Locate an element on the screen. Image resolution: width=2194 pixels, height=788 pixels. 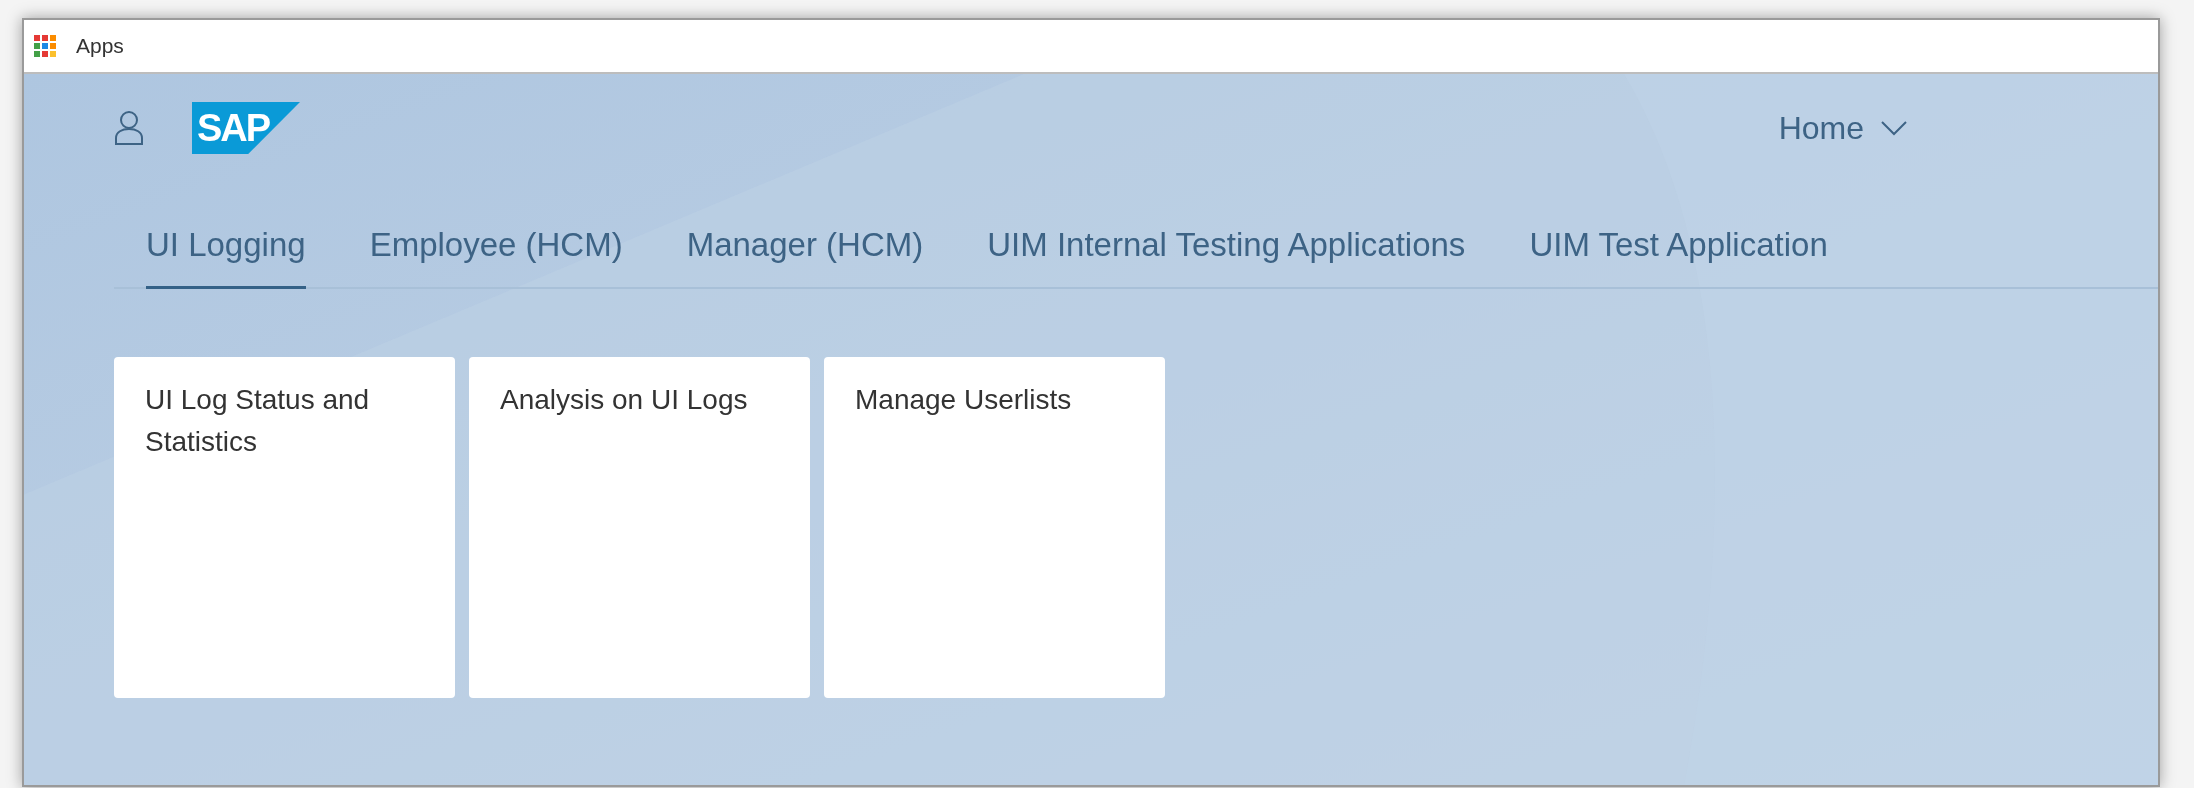
tile-title: UI Log Status and Statistics is located at coordinates (258, 421).